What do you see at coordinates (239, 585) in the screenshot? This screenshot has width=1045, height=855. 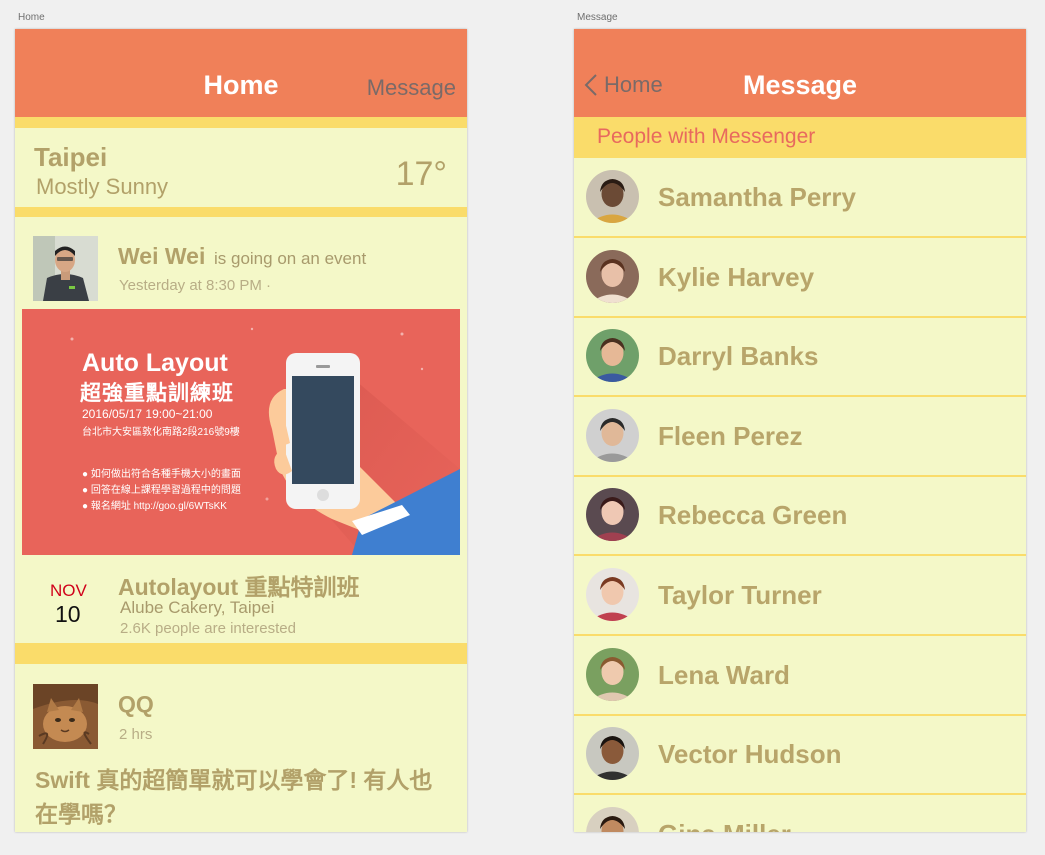 I see `event-name: Autolayout 重點特訓班` at bounding box center [239, 585].